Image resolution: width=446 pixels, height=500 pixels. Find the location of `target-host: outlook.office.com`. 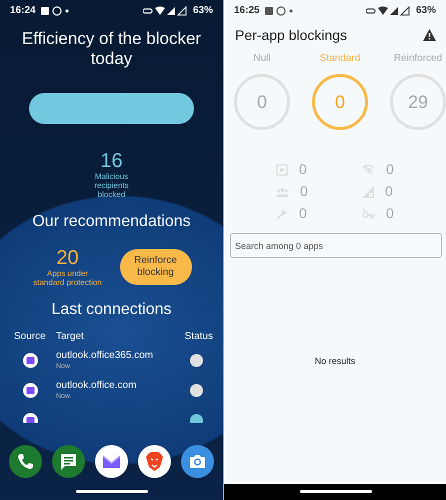

target-host: outlook.office.com is located at coordinates (97, 385).